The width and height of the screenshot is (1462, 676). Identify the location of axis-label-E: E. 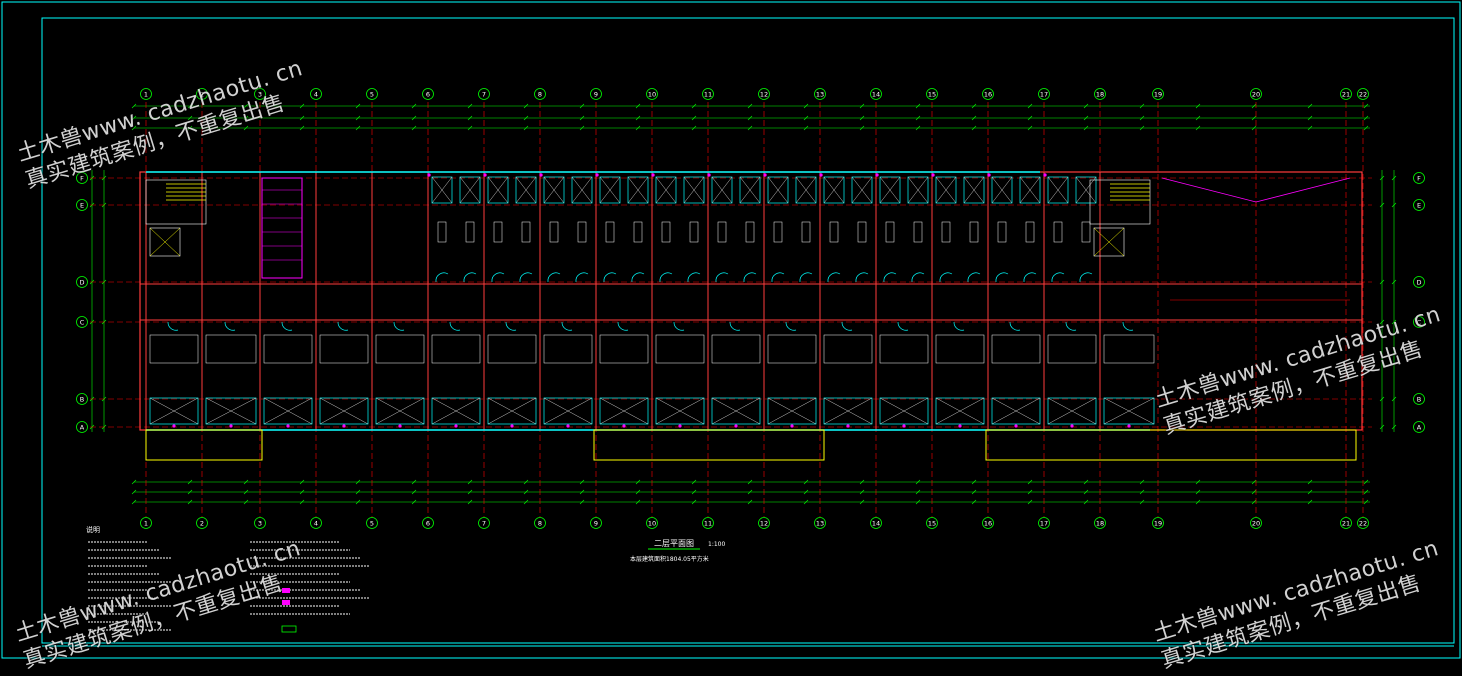
(82, 206).